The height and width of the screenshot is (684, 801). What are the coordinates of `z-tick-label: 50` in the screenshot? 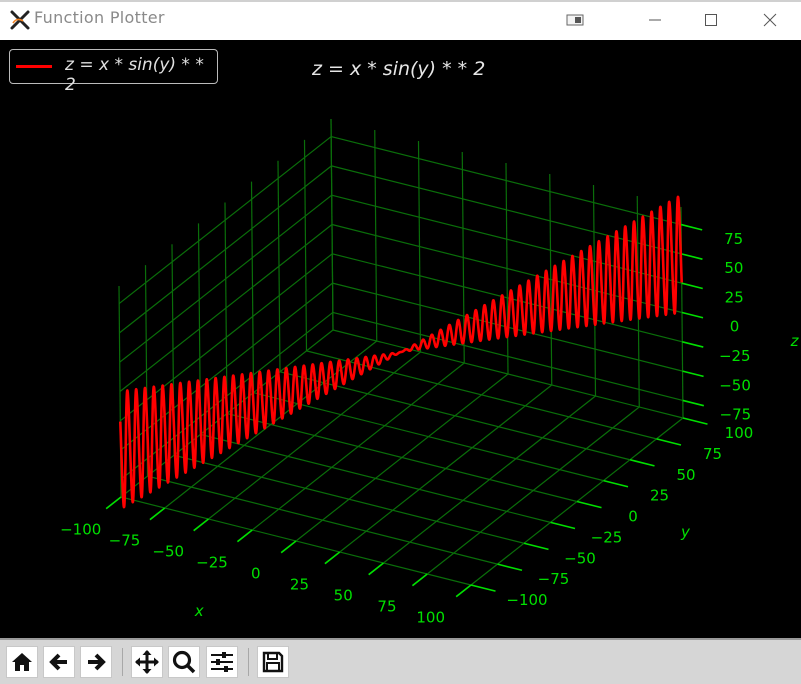 It's located at (733, 268).